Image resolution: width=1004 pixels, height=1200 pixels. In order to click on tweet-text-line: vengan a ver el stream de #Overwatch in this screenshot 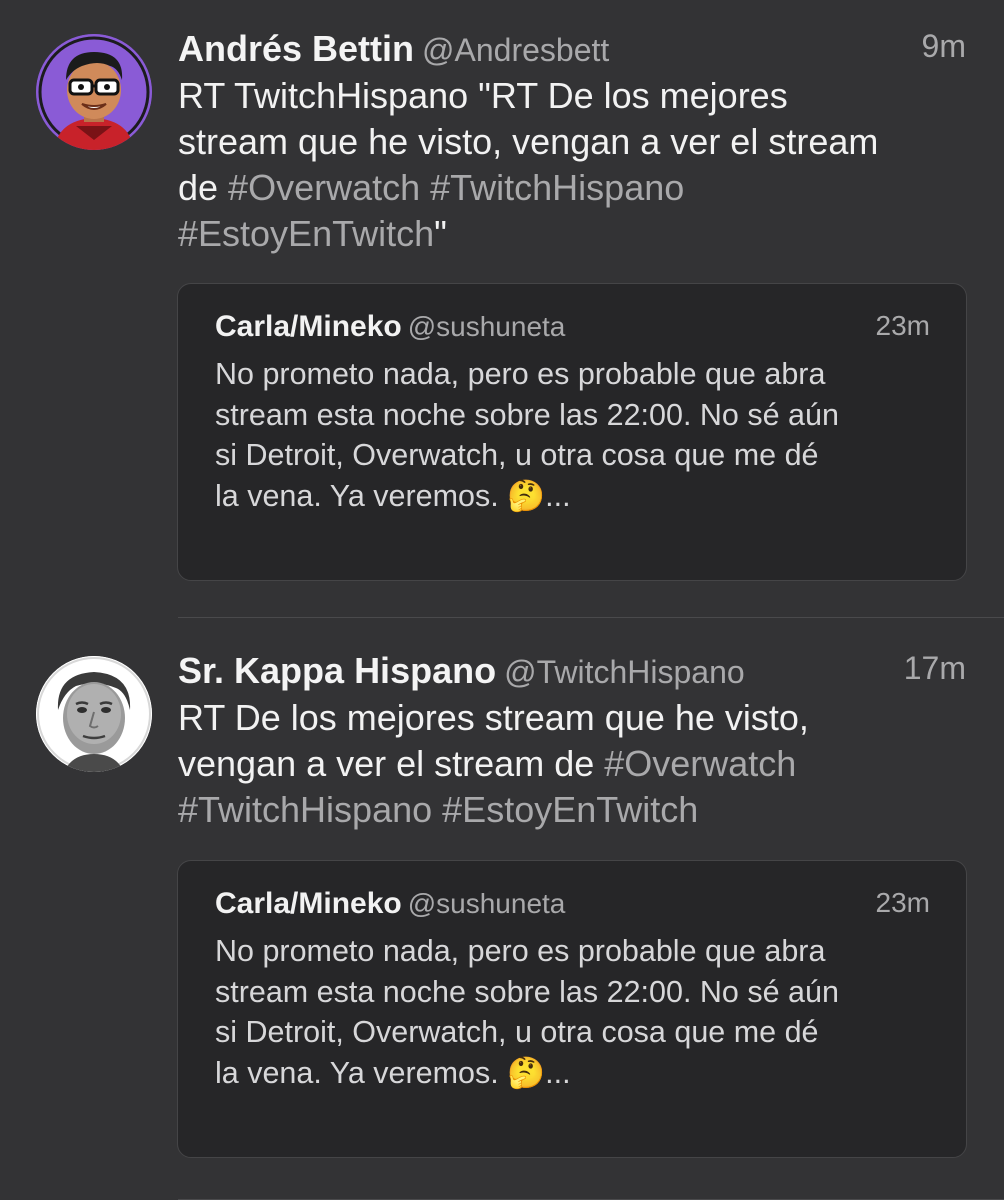, I will do `click(573, 764)`.